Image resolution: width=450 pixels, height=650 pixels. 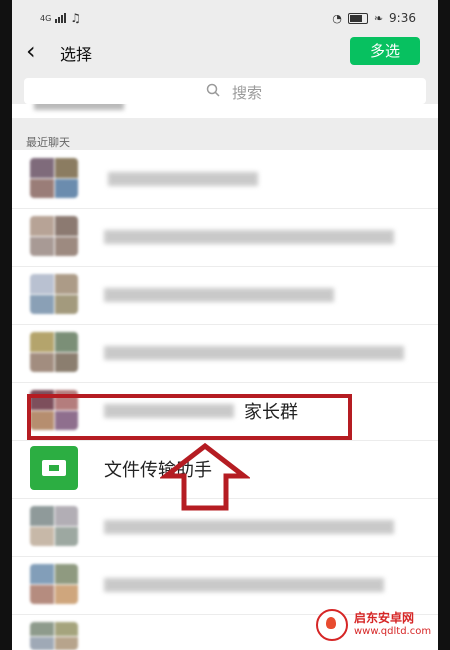 What do you see at coordinates (76, 54) in the screenshot?
I see `page-title: 选择` at bounding box center [76, 54].